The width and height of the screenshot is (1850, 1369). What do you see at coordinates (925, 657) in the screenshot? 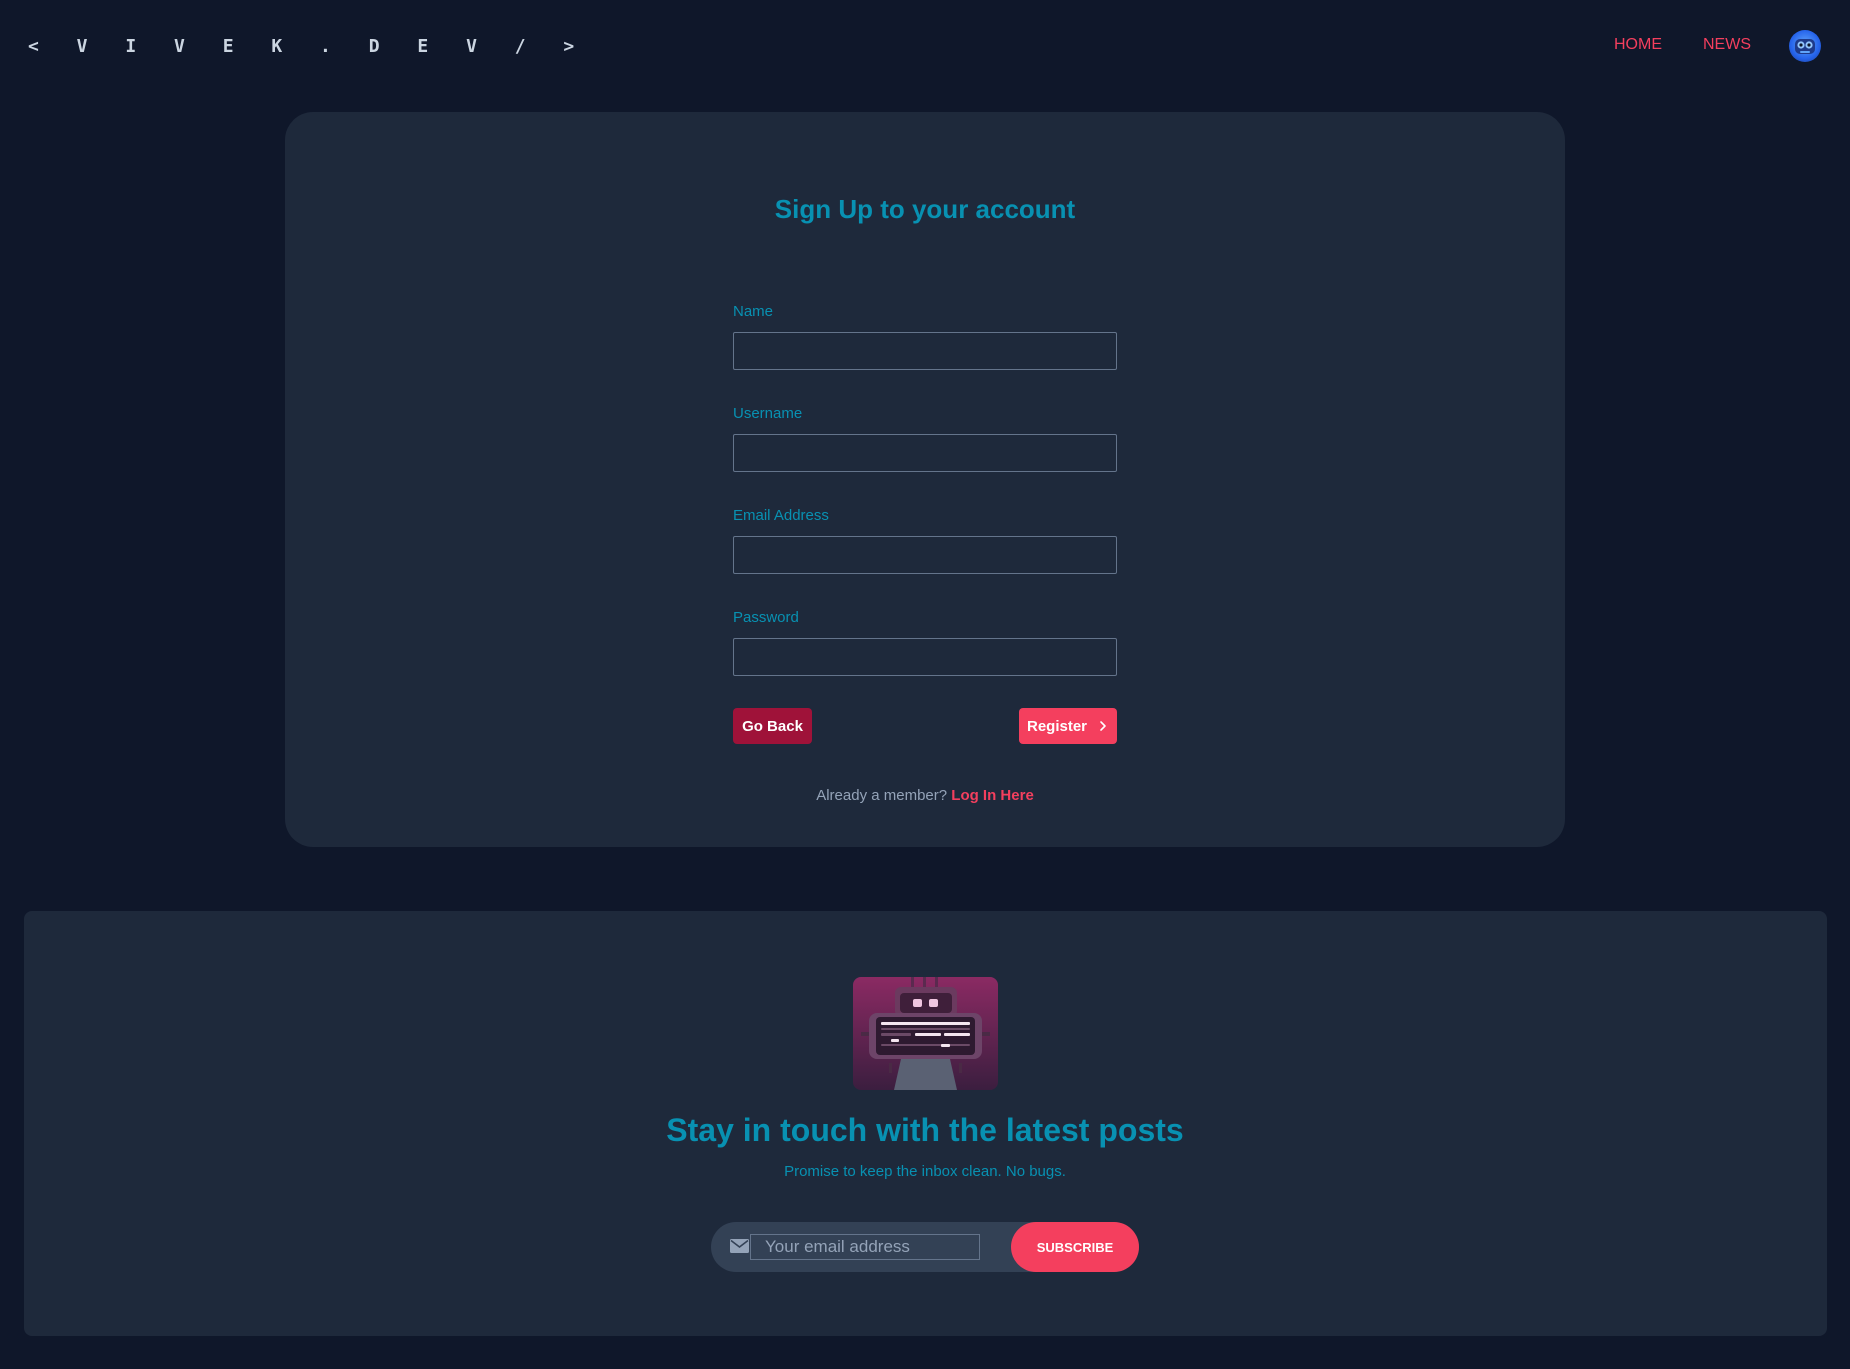
I see `password-input` at bounding box center [925, 657].